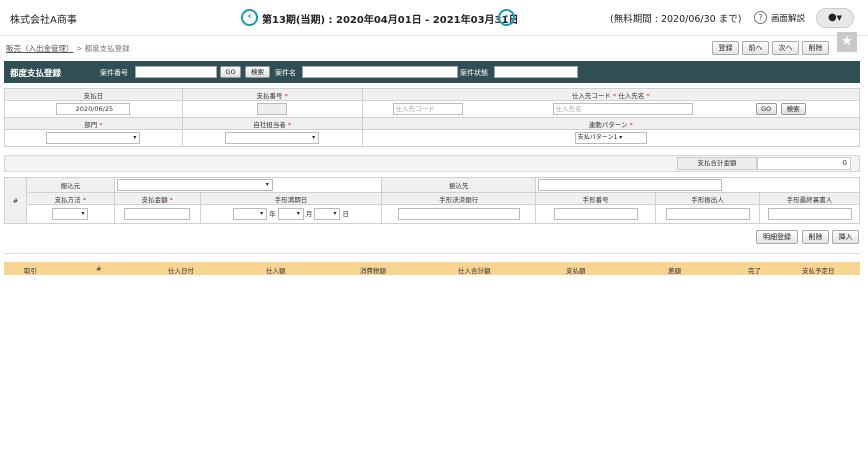 The height and width of the screenshot is (470, 868). I want to click on caret-down-icon: ▼, so click(839, 18).